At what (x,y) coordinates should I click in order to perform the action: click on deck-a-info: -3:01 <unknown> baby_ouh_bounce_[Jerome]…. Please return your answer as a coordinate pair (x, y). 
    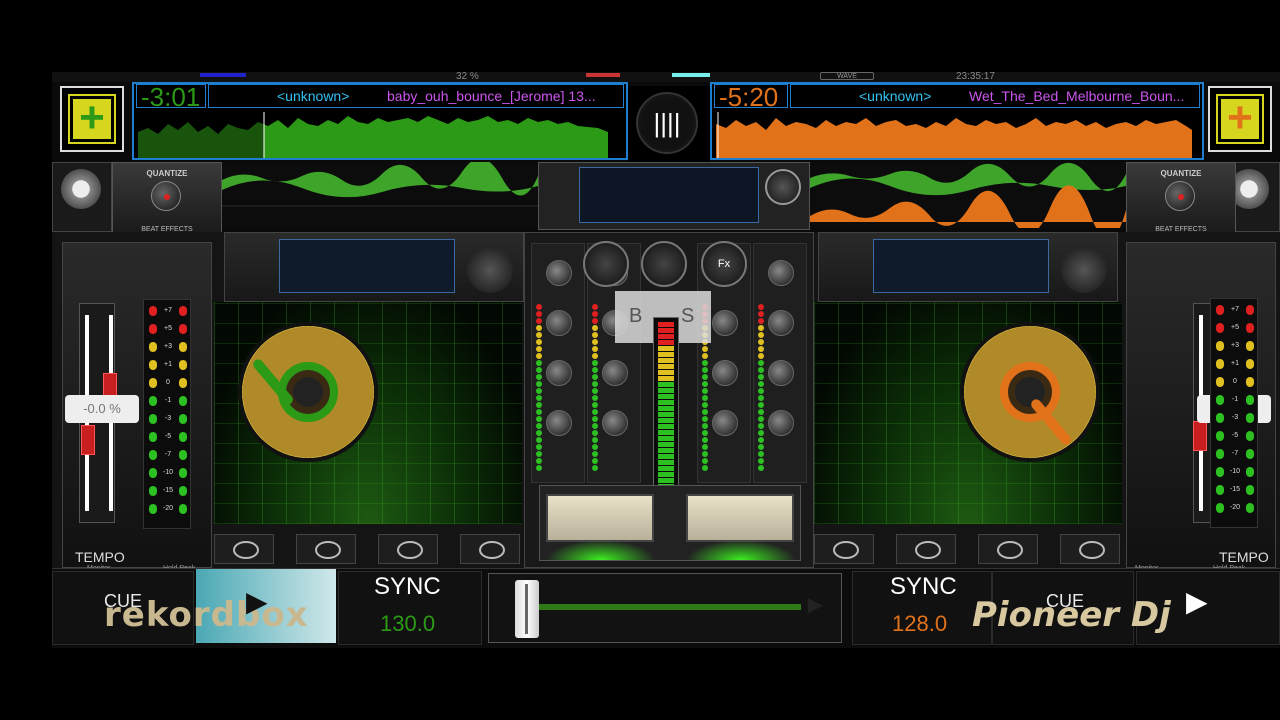
    Looking at the image, I should click on (380, 121).